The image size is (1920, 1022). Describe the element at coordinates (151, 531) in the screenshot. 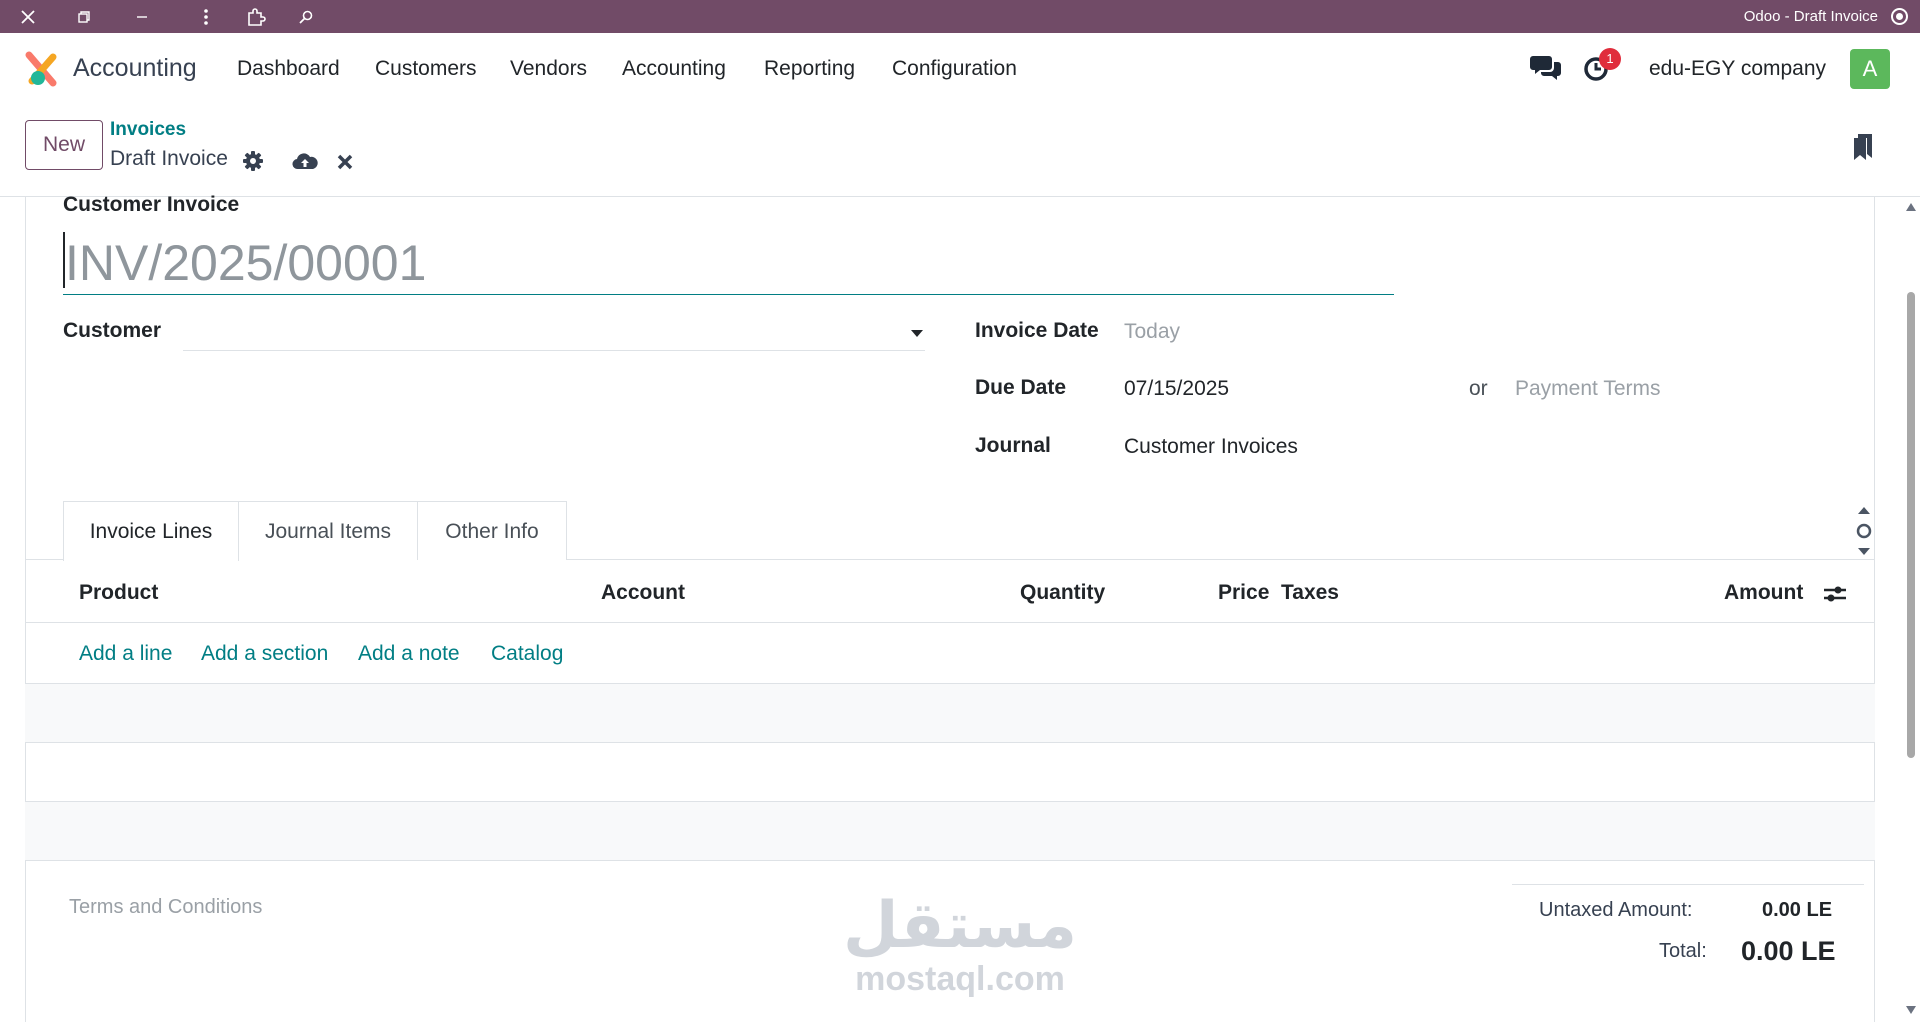

I see `tab-invoice-lines: Invoice Lines` at that location.